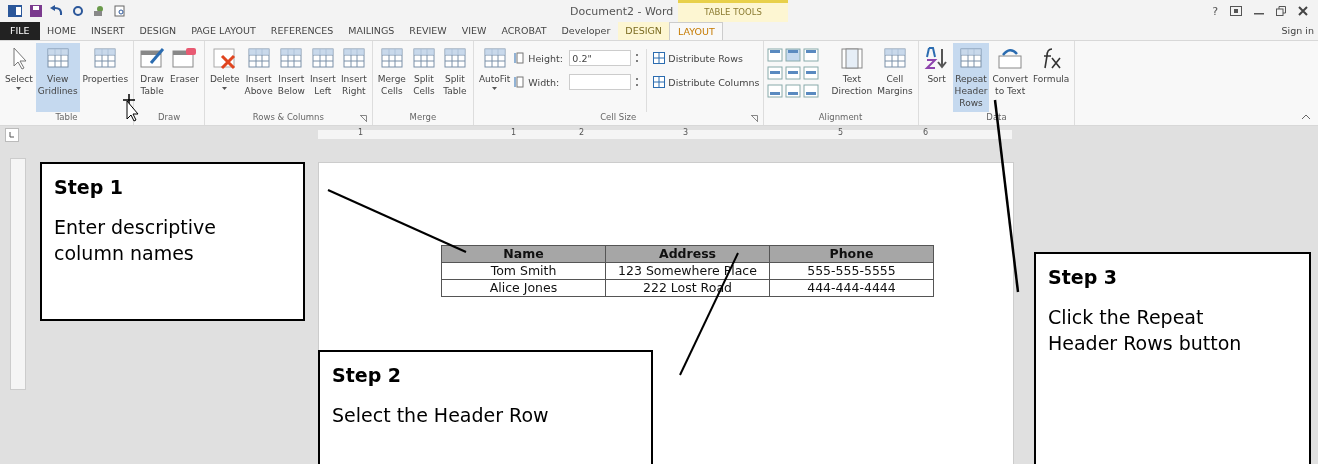 The width and height of the screenshot is (1318, 464). I want to click on ribbon-tab: MAILINGS, so click(371, 31).